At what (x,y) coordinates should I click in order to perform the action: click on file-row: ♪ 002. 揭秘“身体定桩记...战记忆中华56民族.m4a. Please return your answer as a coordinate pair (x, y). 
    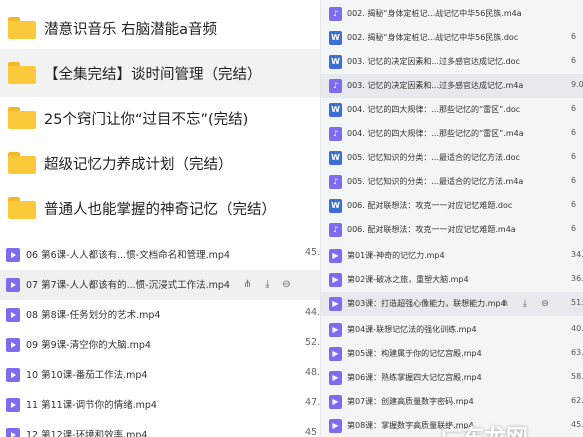
    Looking at the image, I should click on (452, 14).